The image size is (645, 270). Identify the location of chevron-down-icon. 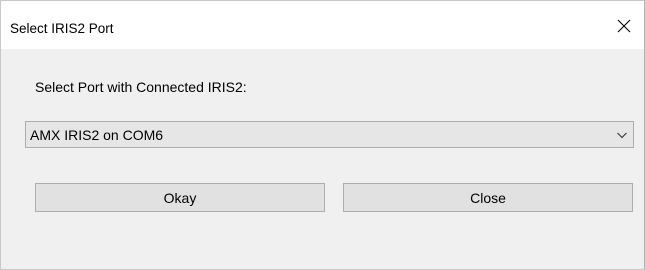
(622, 135).